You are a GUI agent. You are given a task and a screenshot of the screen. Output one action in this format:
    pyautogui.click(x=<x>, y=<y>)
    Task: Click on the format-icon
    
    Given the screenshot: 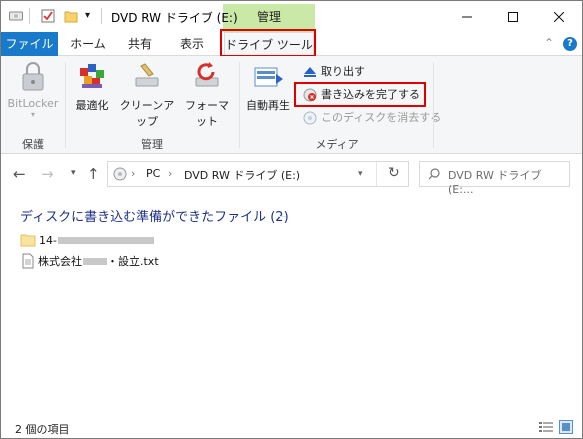 What is the action you would take?
    pyautogui.click(x=207, y=74)
    